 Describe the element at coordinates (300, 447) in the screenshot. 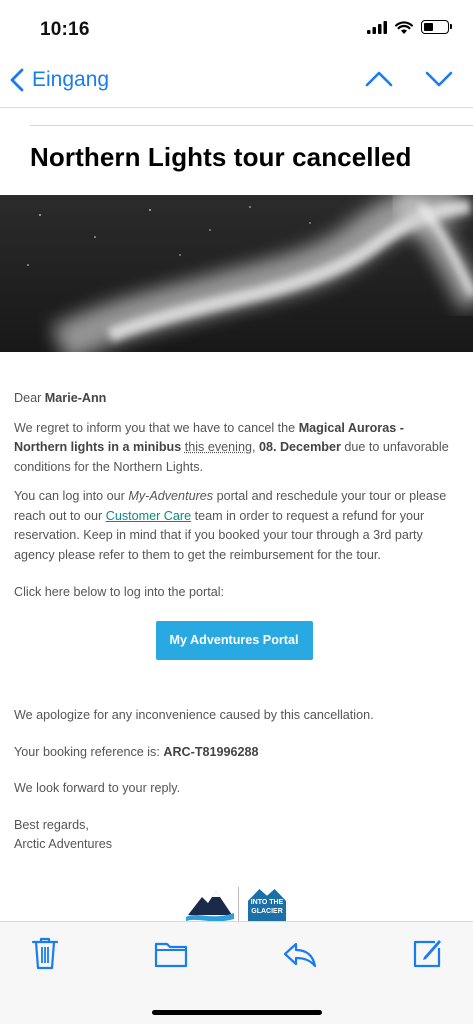

I see `tour-date: 08. December` at that location.